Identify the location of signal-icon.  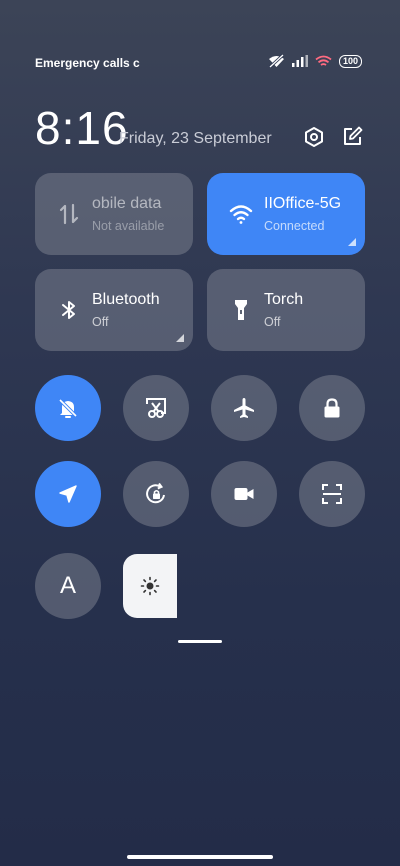
(299, 61).